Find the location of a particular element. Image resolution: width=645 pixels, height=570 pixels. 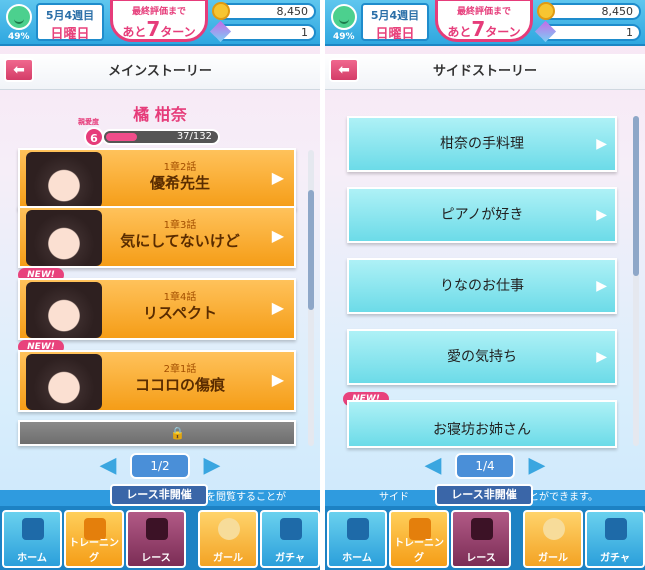

story-card: 2章1話 ココロの傷痕 ▶ is located at coordinates (157, 381).